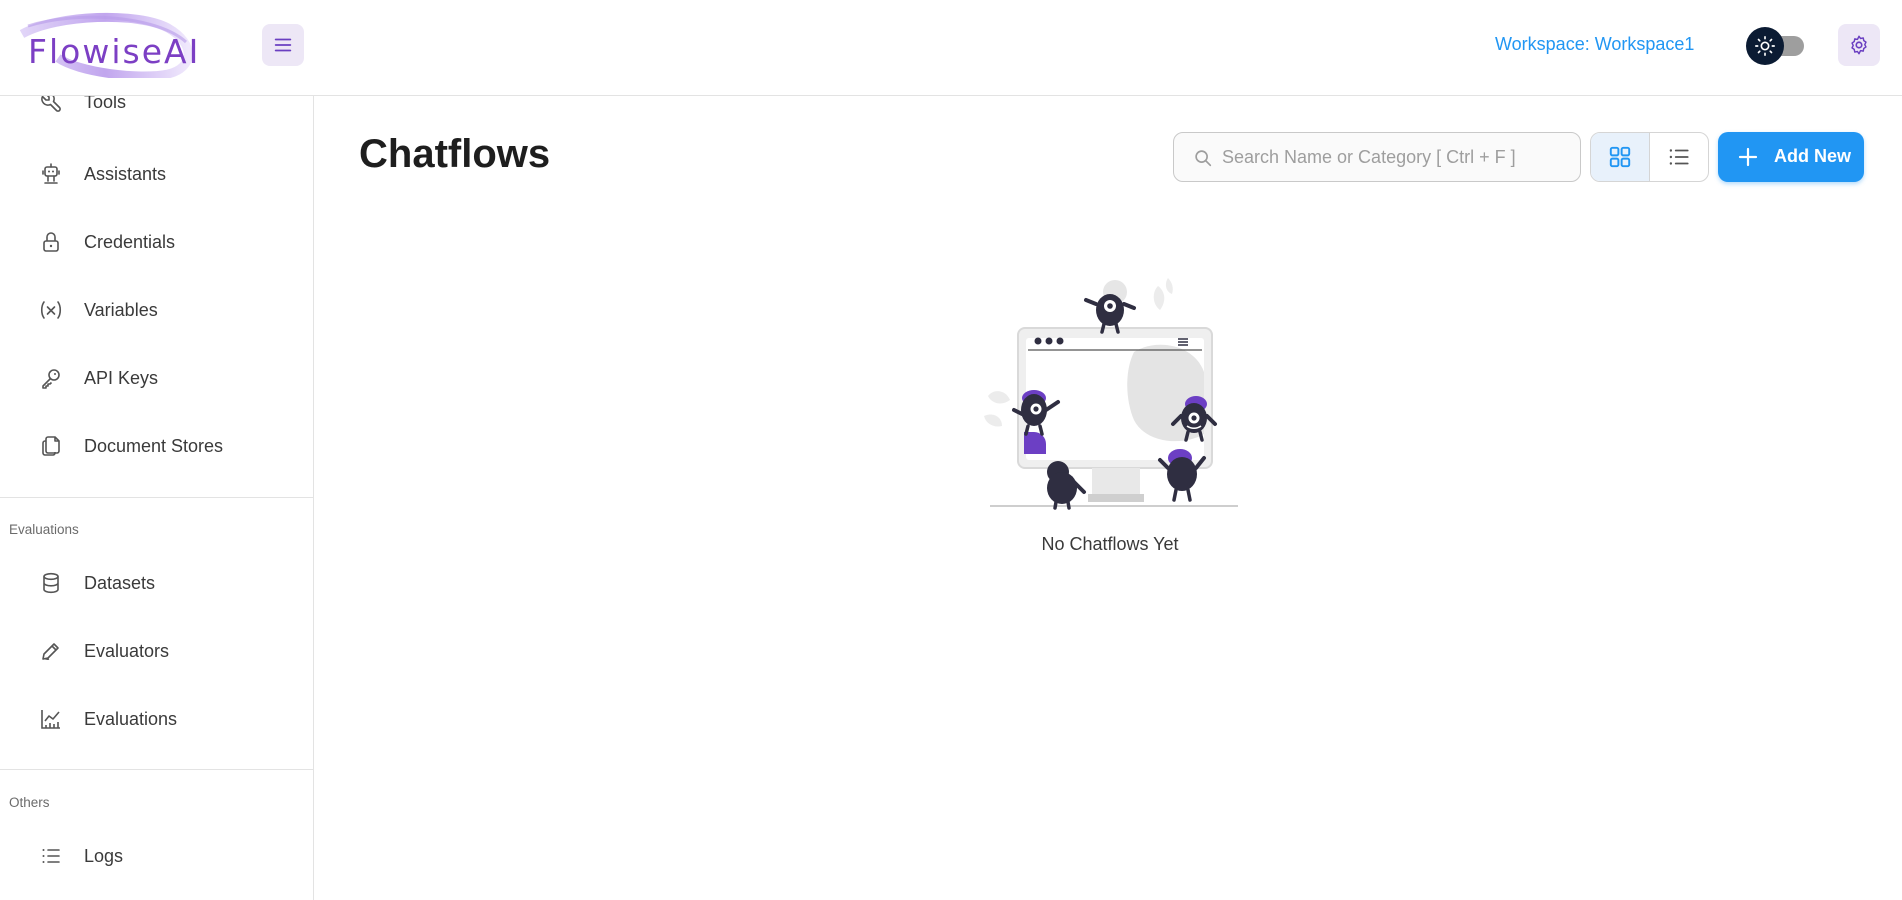  Describe the element at coordinates (29, 802) in the screenshot. I see `section-title-others: Others` at that location.